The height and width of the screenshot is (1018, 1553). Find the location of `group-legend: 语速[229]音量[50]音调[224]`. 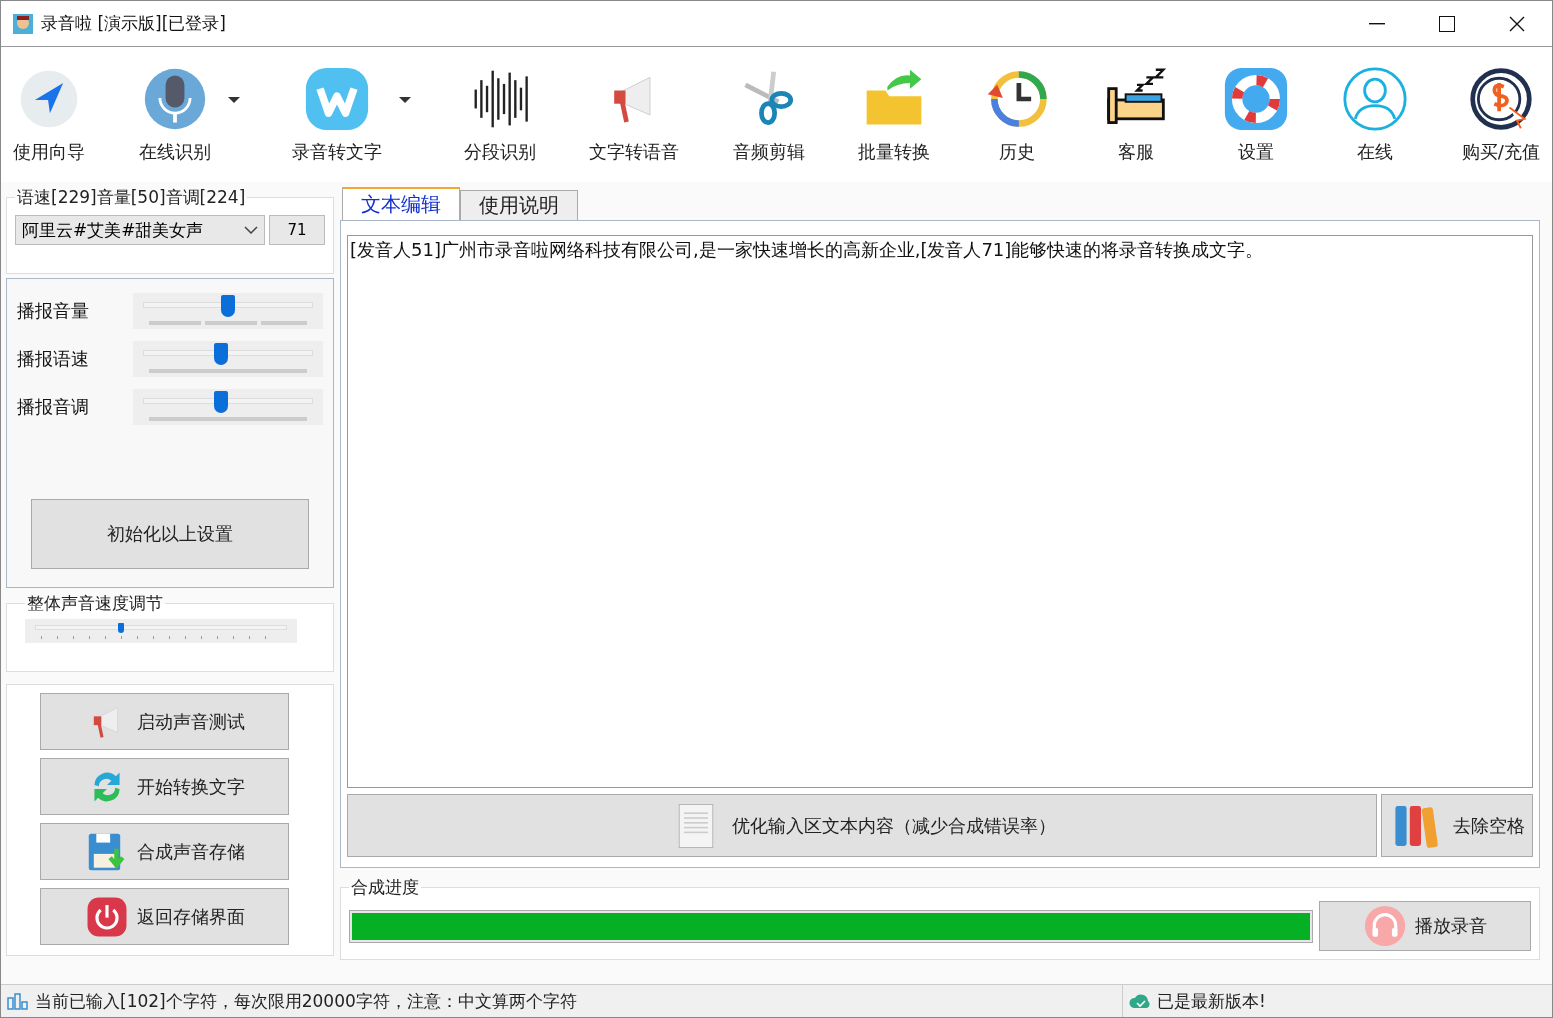

group-legend: 语速[229]音量[50]音调[224] is located at coordinates (131, 197).